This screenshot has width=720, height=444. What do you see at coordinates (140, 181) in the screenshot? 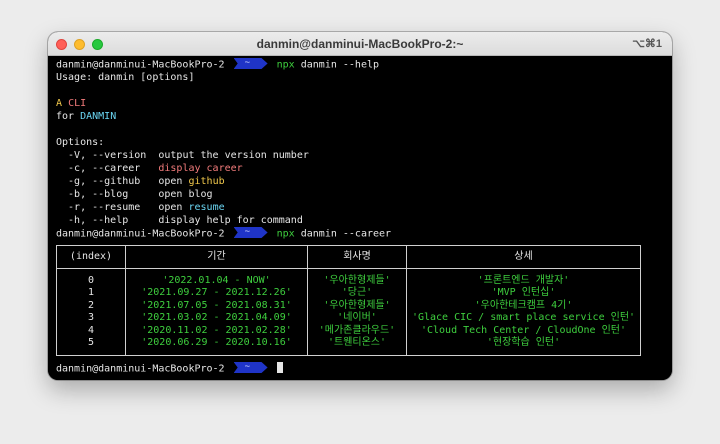
I see `option-github: -g, --github open github` at bounding box center [140, 181].